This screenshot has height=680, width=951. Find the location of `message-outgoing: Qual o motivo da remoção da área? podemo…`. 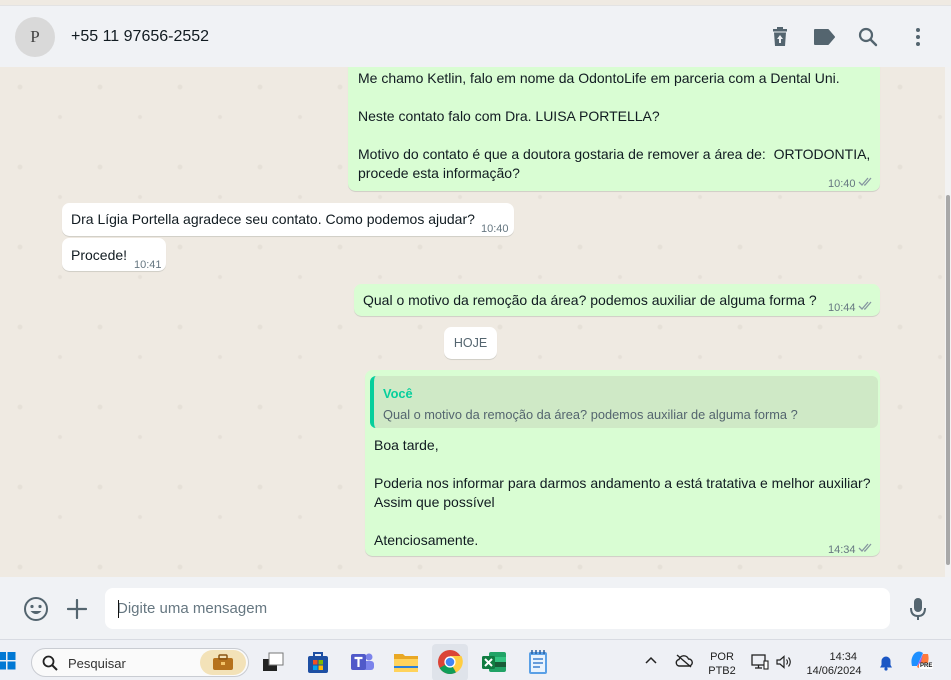

message-outgoing: Qual o motivo da remoção da área? podemo… is located at coordinates (617, 300).